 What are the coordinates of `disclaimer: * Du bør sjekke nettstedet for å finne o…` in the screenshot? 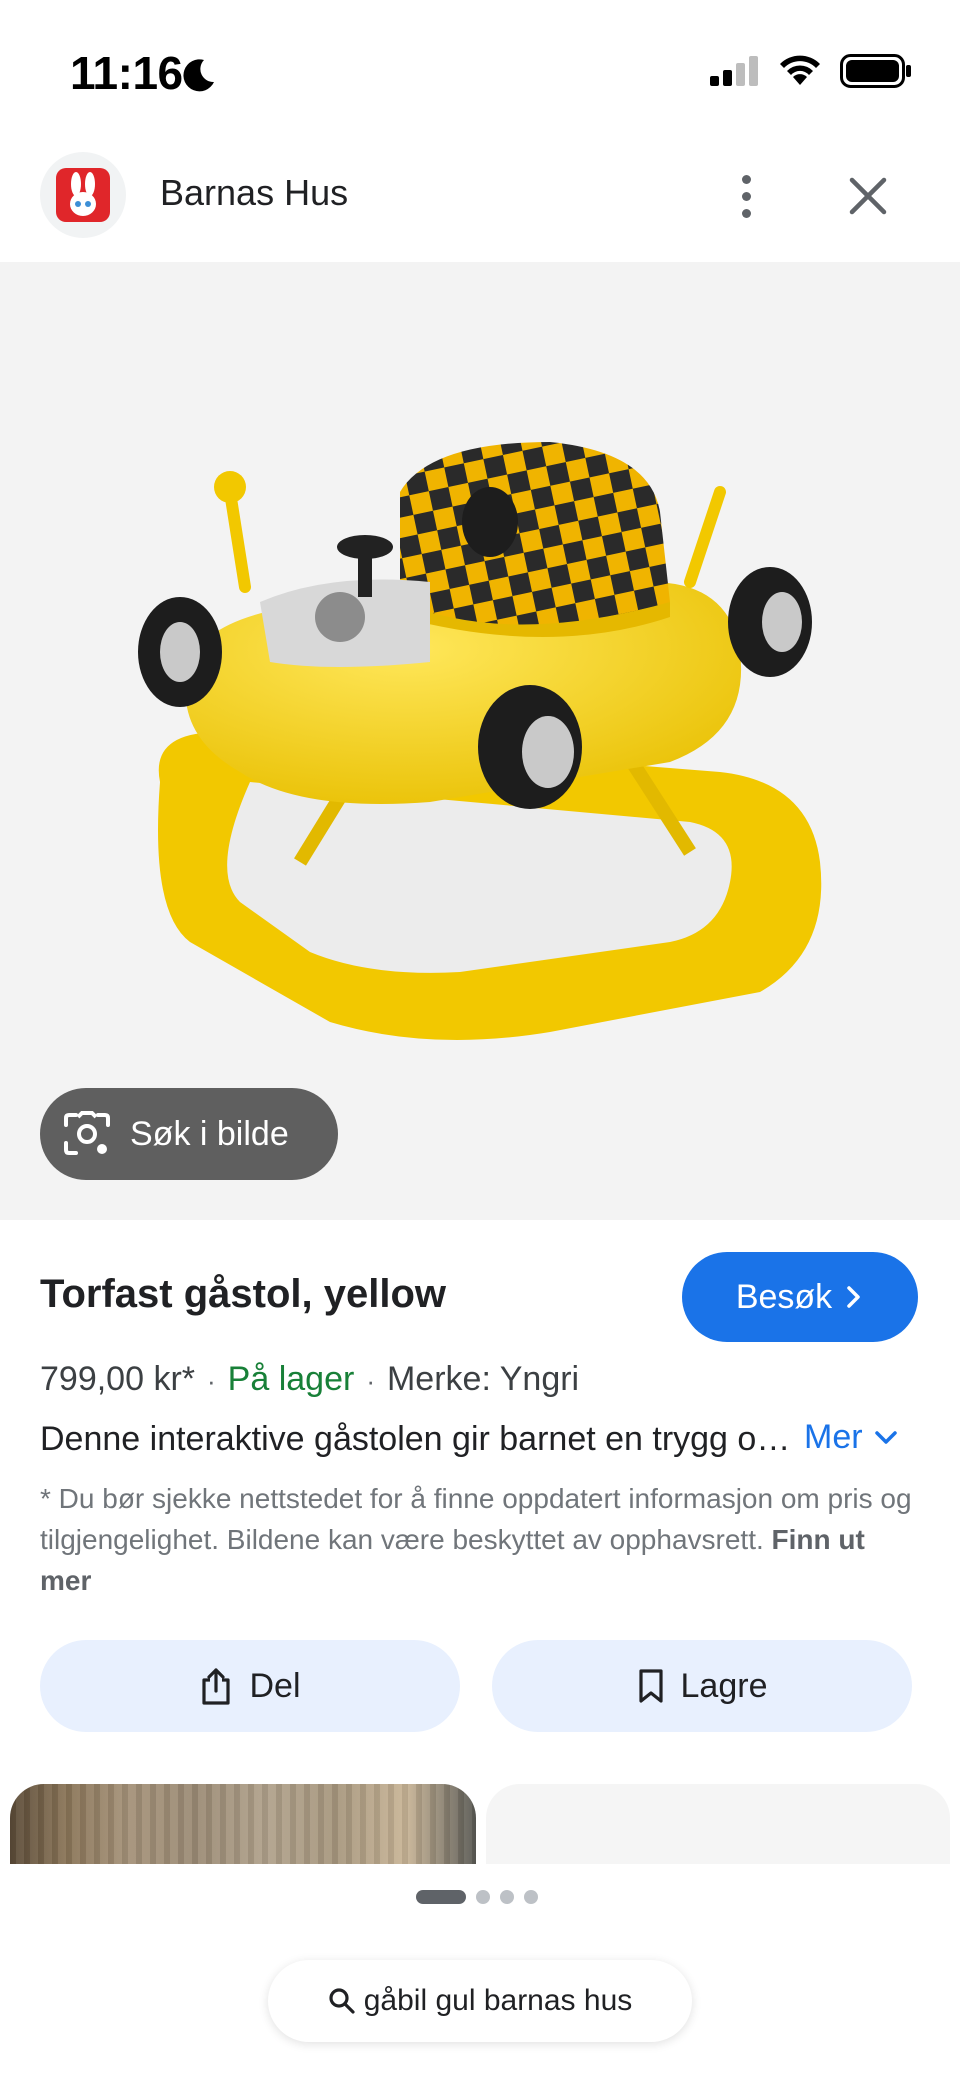 It's located at (480, 1539).